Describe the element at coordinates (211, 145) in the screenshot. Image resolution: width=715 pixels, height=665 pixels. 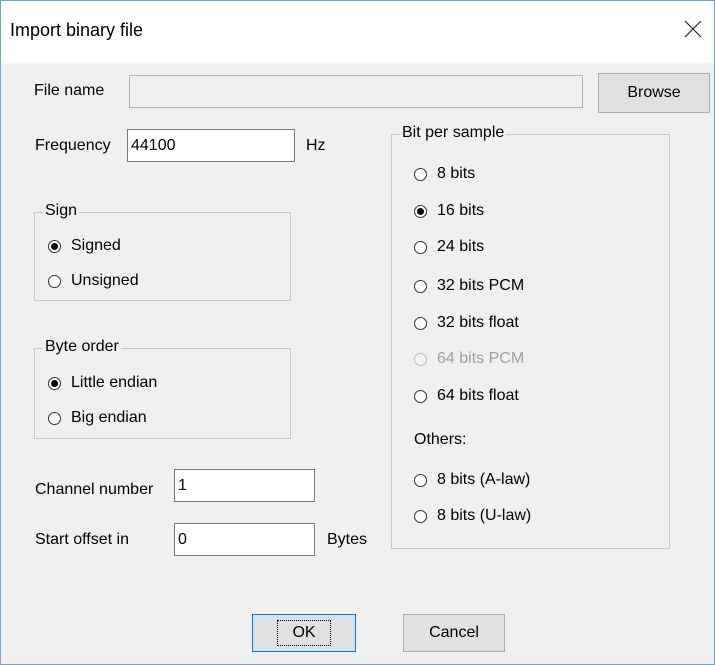
I see `frequency-field` at that location.